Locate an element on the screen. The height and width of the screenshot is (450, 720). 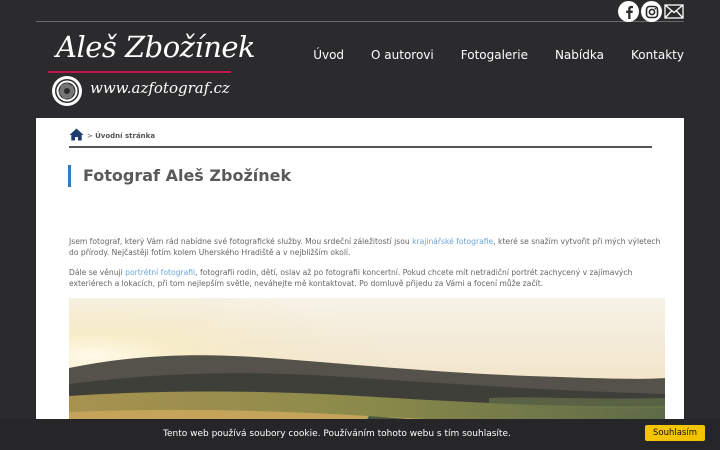
breadcrumb: > Úvodní stránka is located at coordinates (112, 135).